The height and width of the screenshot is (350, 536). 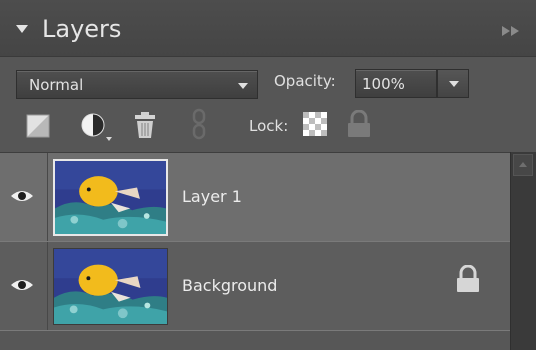 I want to click on opacity-label: Opacity:, so click(x=305, y=81).